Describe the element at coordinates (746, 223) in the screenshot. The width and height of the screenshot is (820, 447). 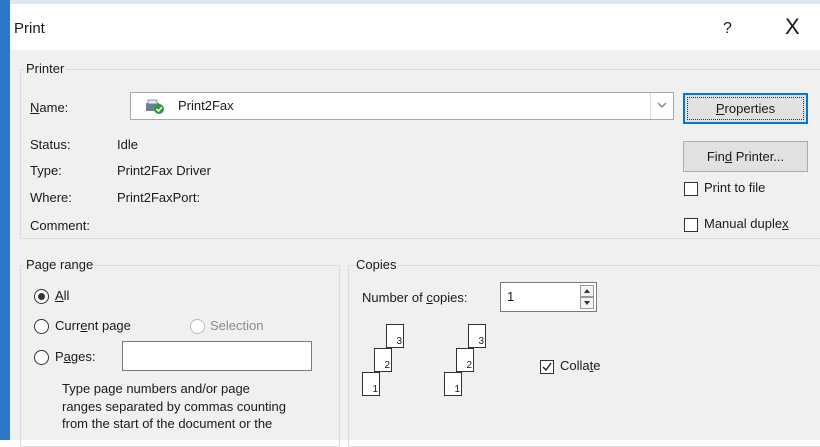
I see `manual-duplex-label: Manual duplex` at that location.